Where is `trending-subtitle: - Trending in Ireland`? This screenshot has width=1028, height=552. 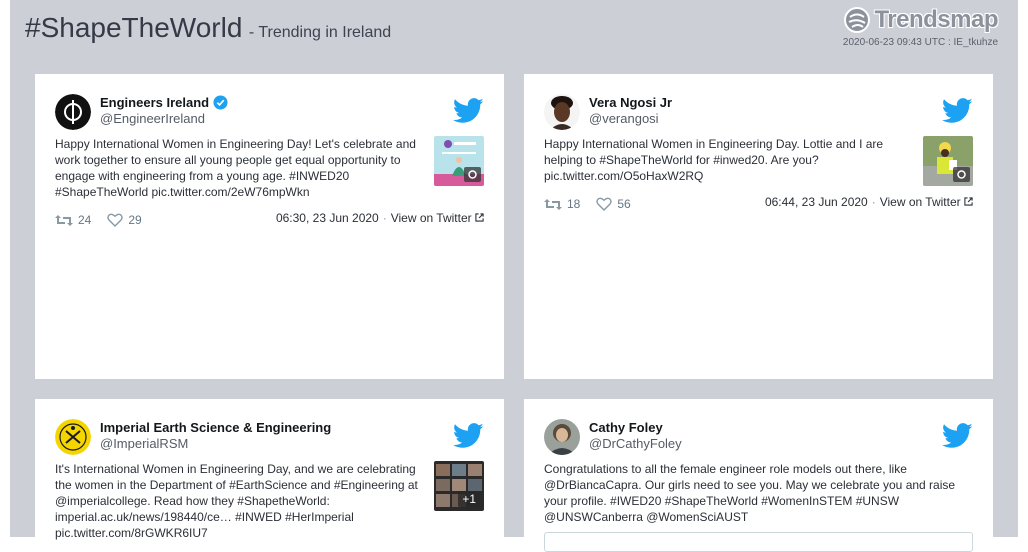
trending-subtitle: - Trending in Ireland is located at coordinates (320, 32).